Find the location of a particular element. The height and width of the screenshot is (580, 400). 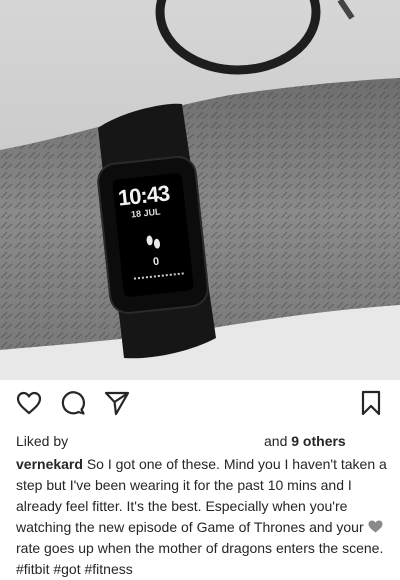

comment-button is located at coordinates (73, 403).